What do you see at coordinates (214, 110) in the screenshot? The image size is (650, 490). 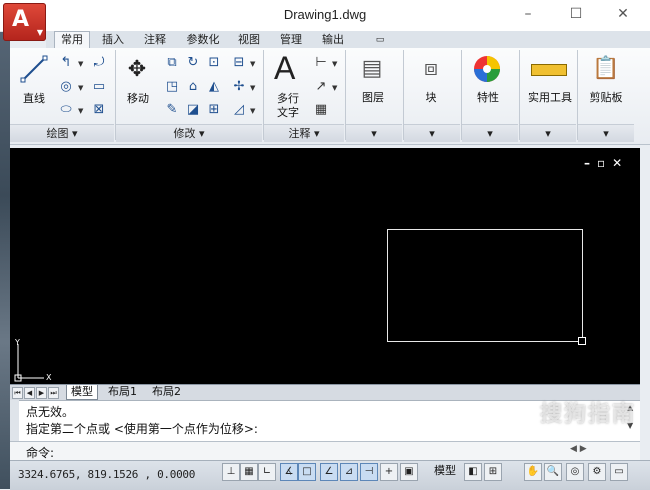 I see `array-icon: ⊞` at bounding box center [214, 110].